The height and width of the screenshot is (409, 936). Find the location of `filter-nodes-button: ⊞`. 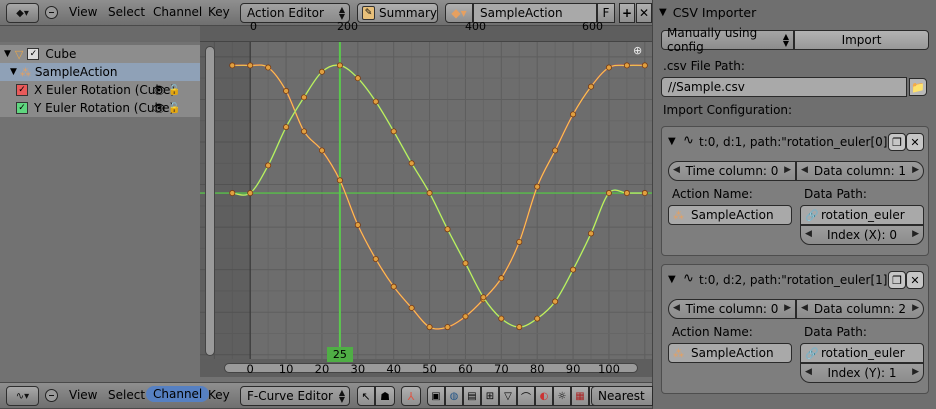

filter-nodes-button: ⊞ is located at coordinates (490, 396).